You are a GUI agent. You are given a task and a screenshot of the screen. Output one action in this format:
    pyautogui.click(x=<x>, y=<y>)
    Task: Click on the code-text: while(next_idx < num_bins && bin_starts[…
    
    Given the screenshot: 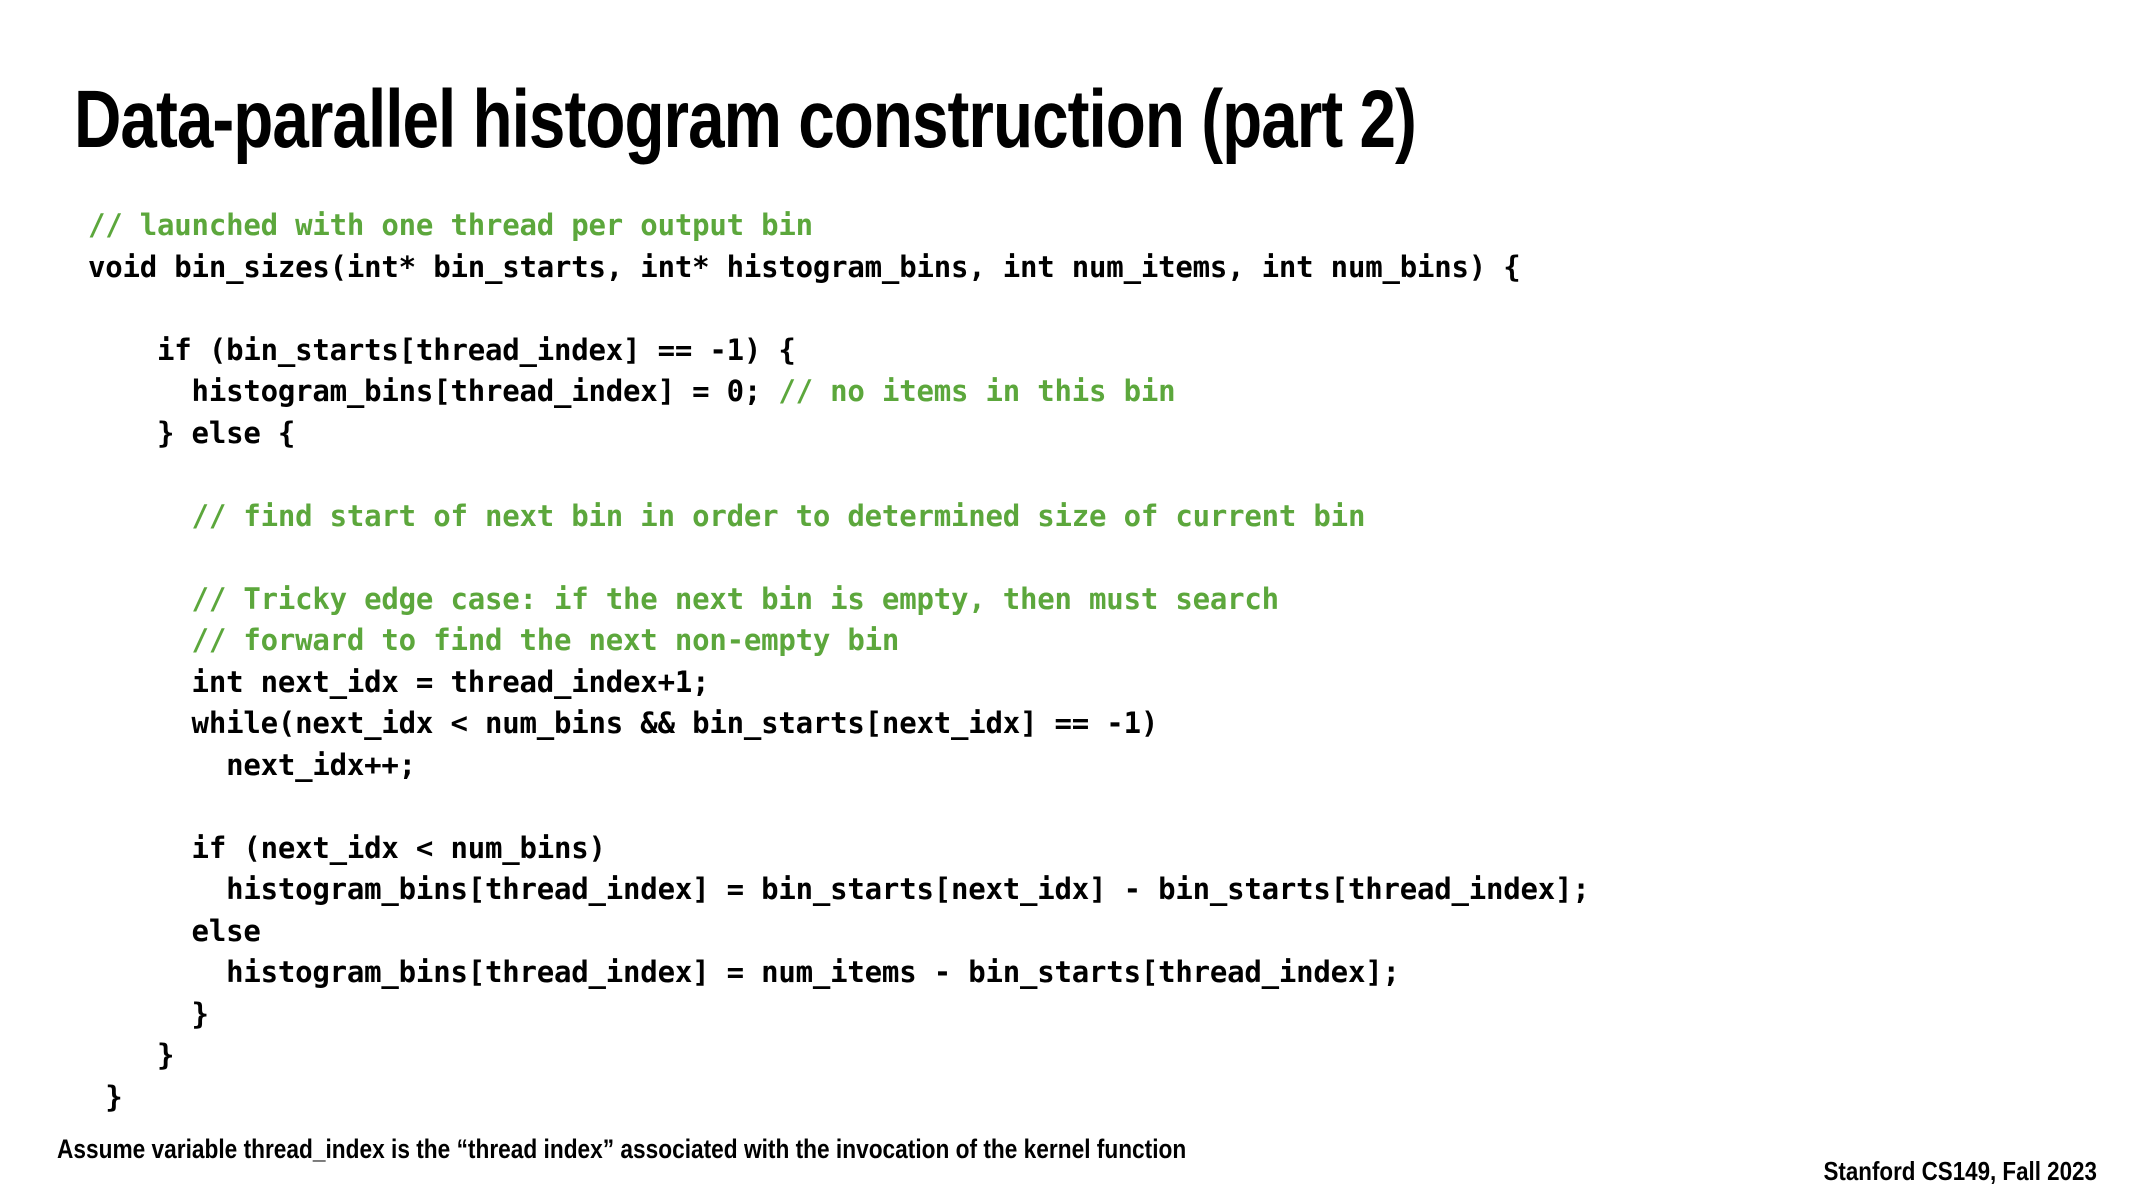 What is the action you would take?
    pyautogui.click(x=623, y=723)
    